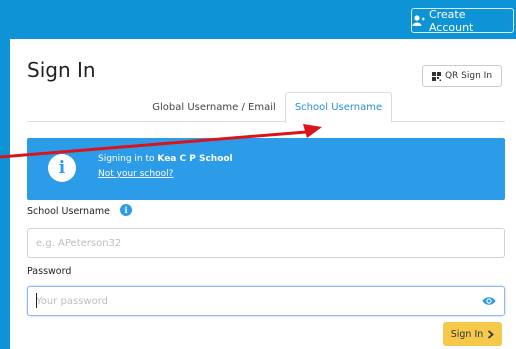 This screenshot has height=349, width=516. Describe the element at coordinates (61, 70) in the screenshot. I see `page-title: Sign In` at that location.